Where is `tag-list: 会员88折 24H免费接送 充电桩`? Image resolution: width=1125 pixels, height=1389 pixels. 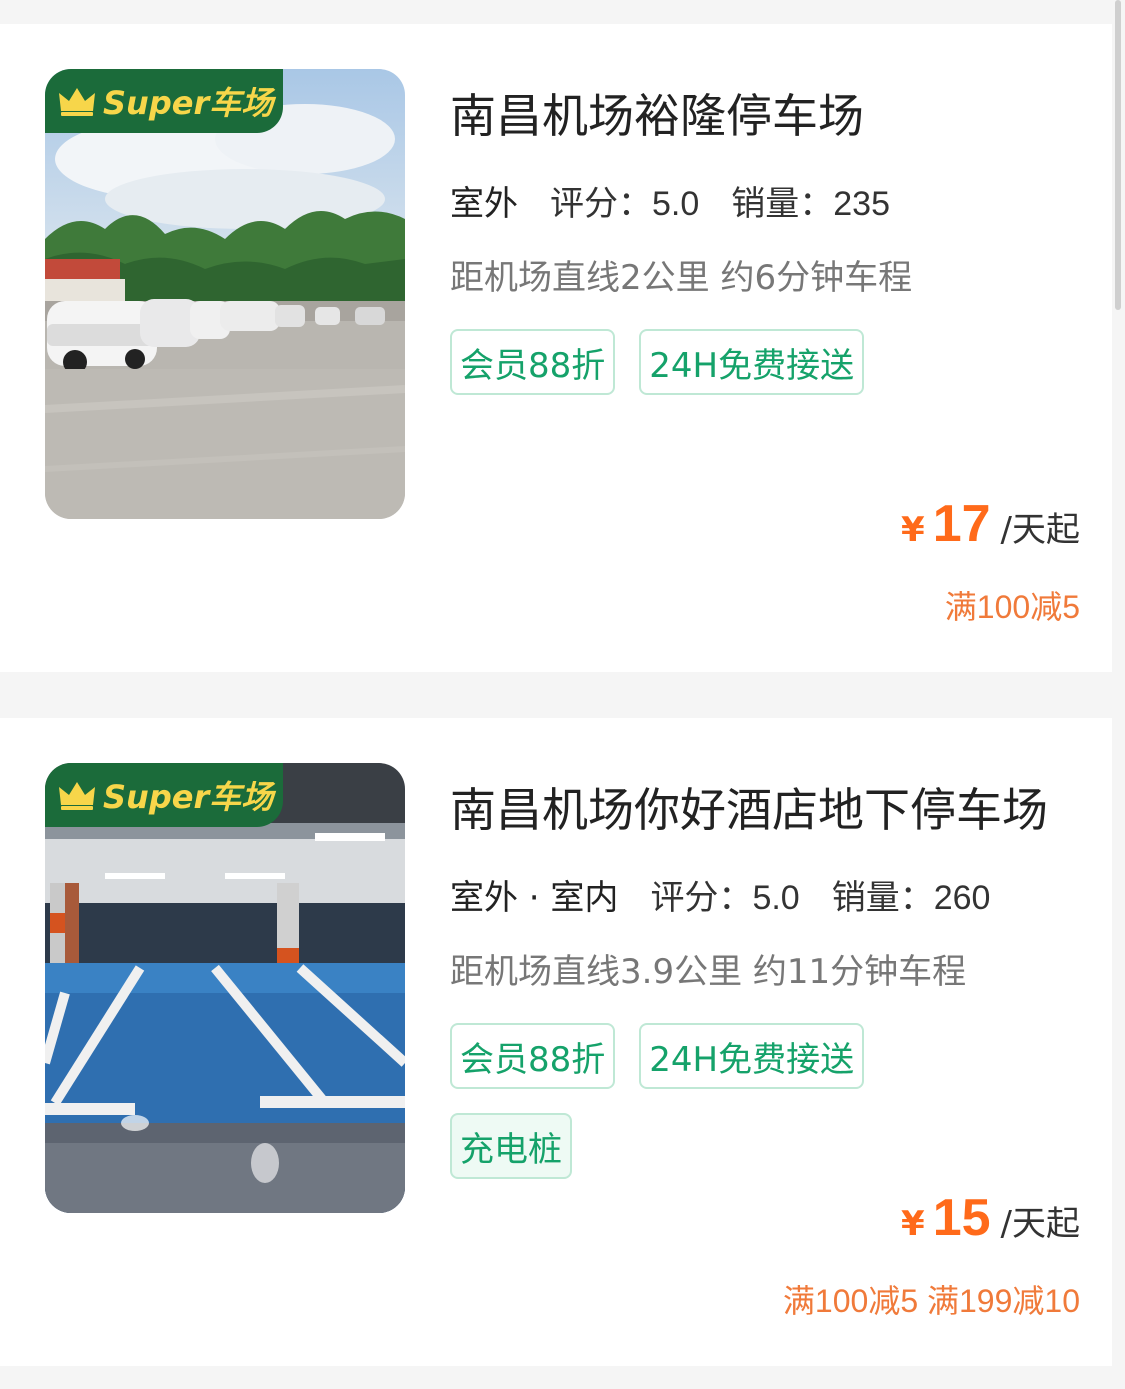
tag-list: 会员88折 24H免费接送 充电桩 is located at coordinates (710, 1101).